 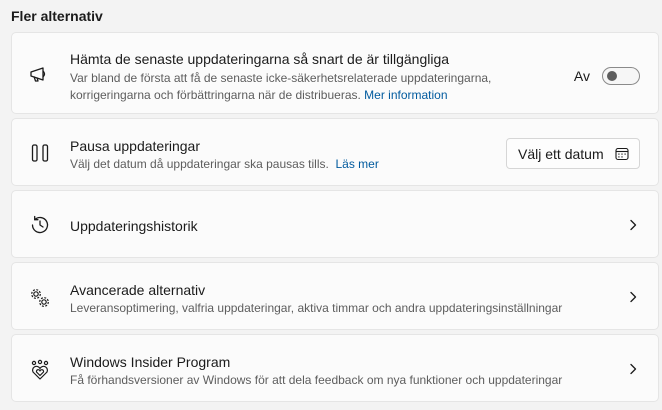 What do you see at coordinates (135, 146) in the screenshot?
I see `pause-updates-title: Pausa uppdateringar` at bounding box center [135, 146].